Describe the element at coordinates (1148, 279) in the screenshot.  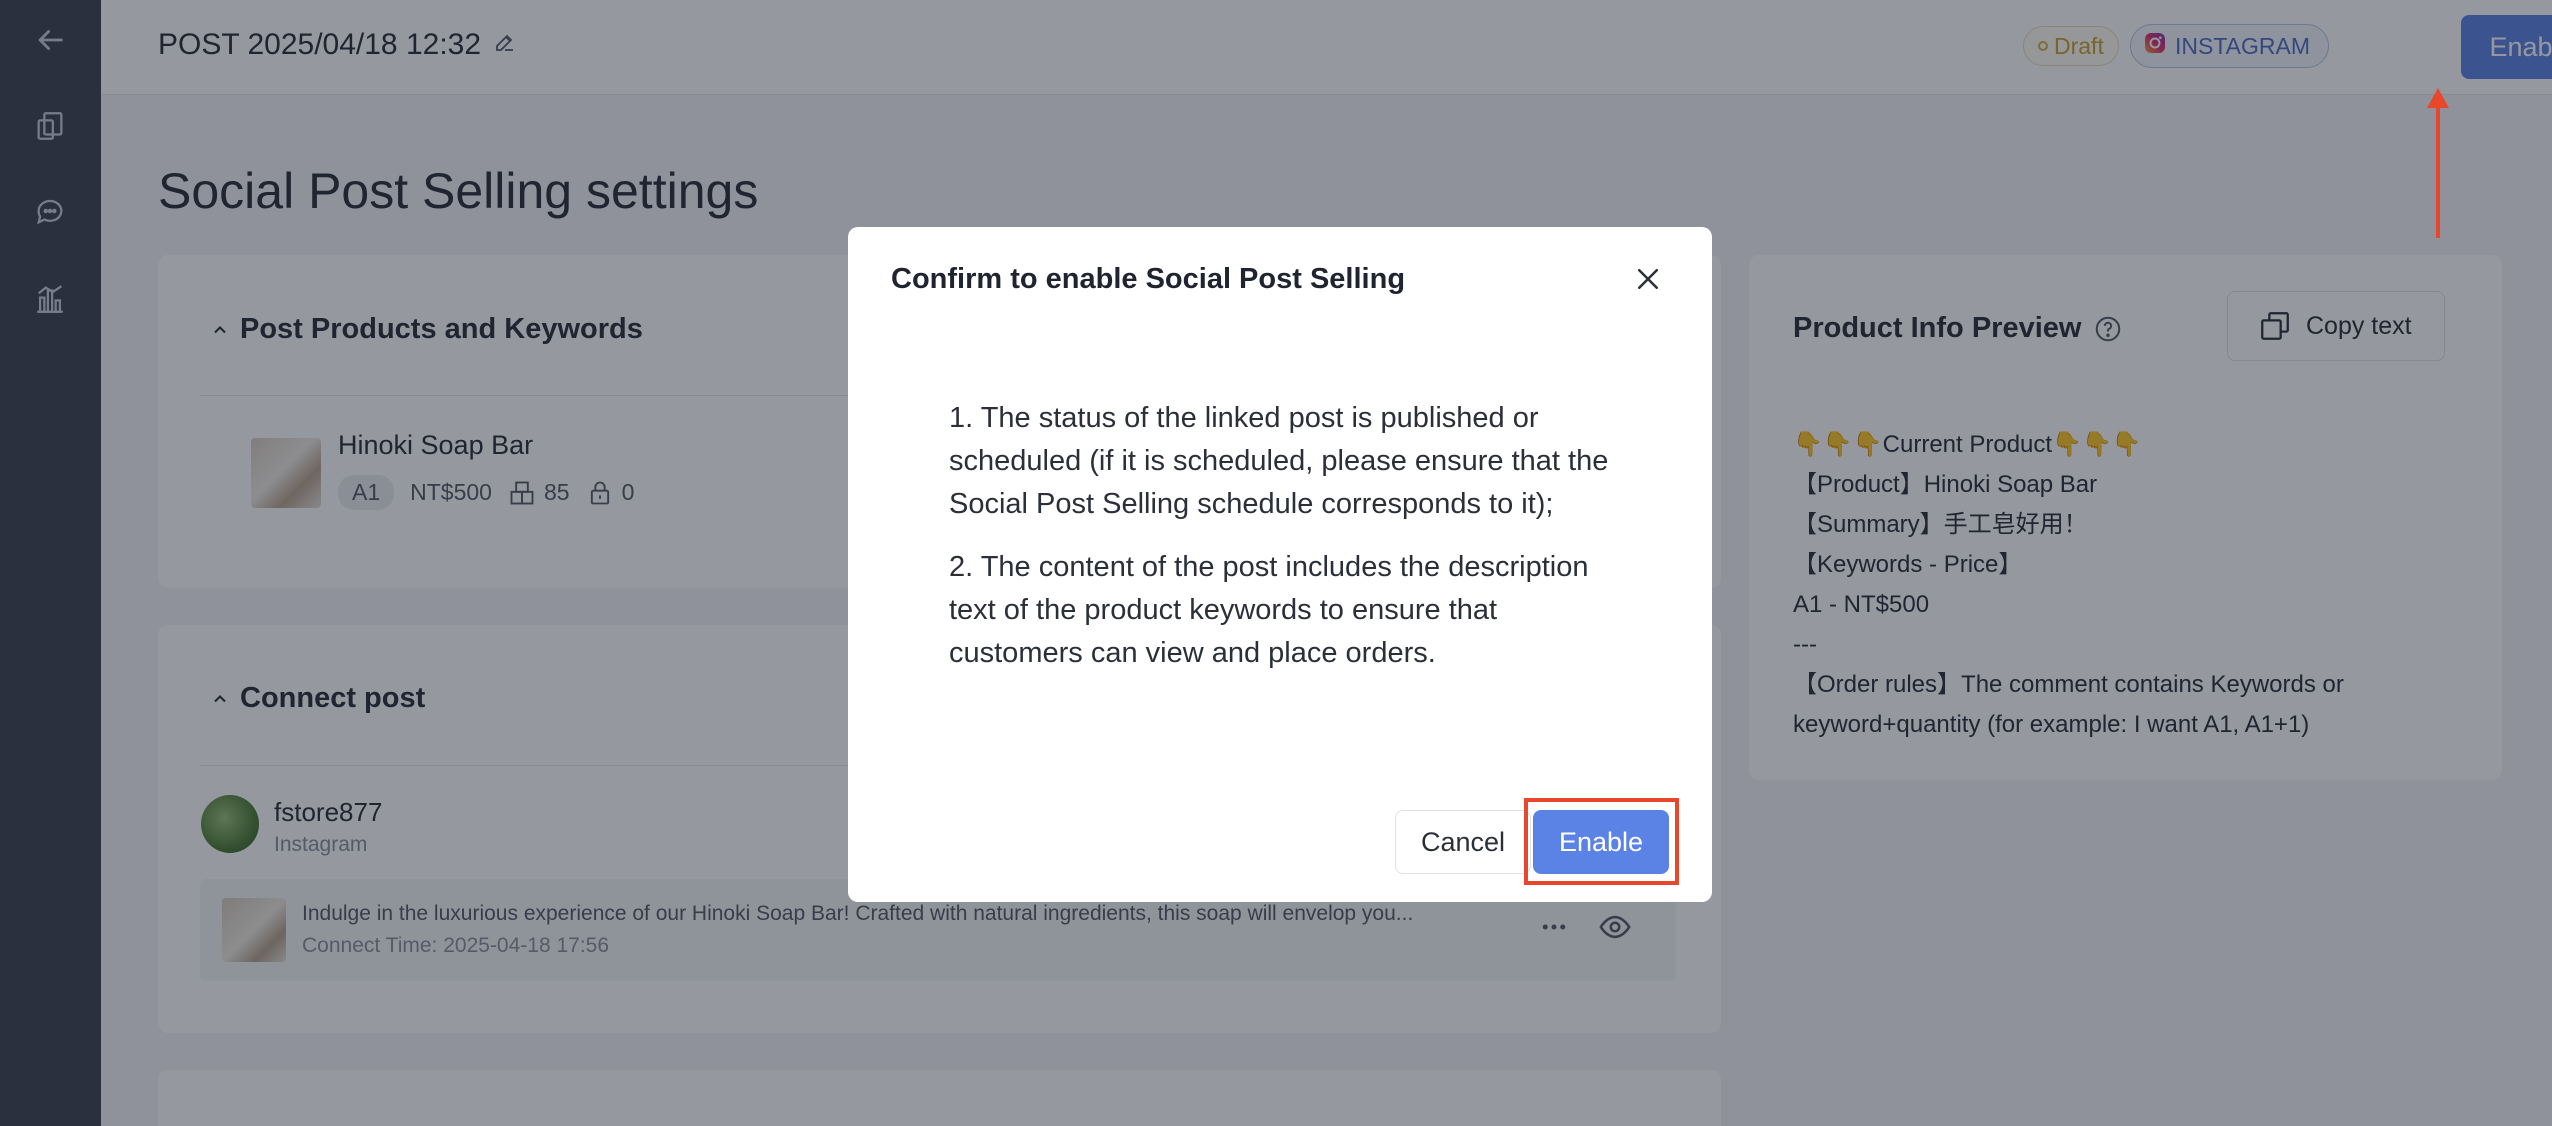
I see `dialog-title: Confirm to enable Social Post Selling` at that location.